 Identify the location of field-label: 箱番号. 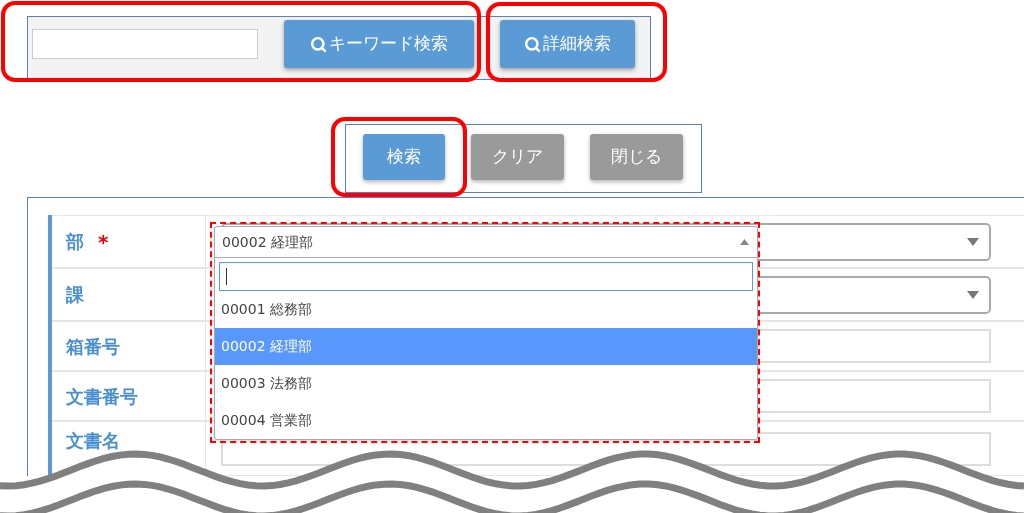
(93, 346).